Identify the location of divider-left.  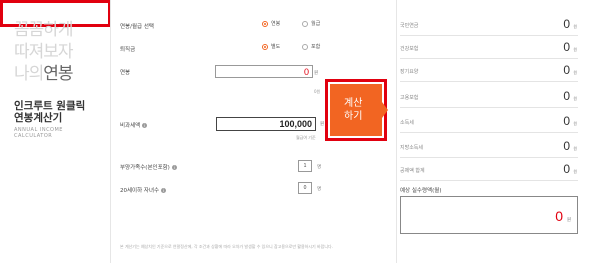
(110, 131).